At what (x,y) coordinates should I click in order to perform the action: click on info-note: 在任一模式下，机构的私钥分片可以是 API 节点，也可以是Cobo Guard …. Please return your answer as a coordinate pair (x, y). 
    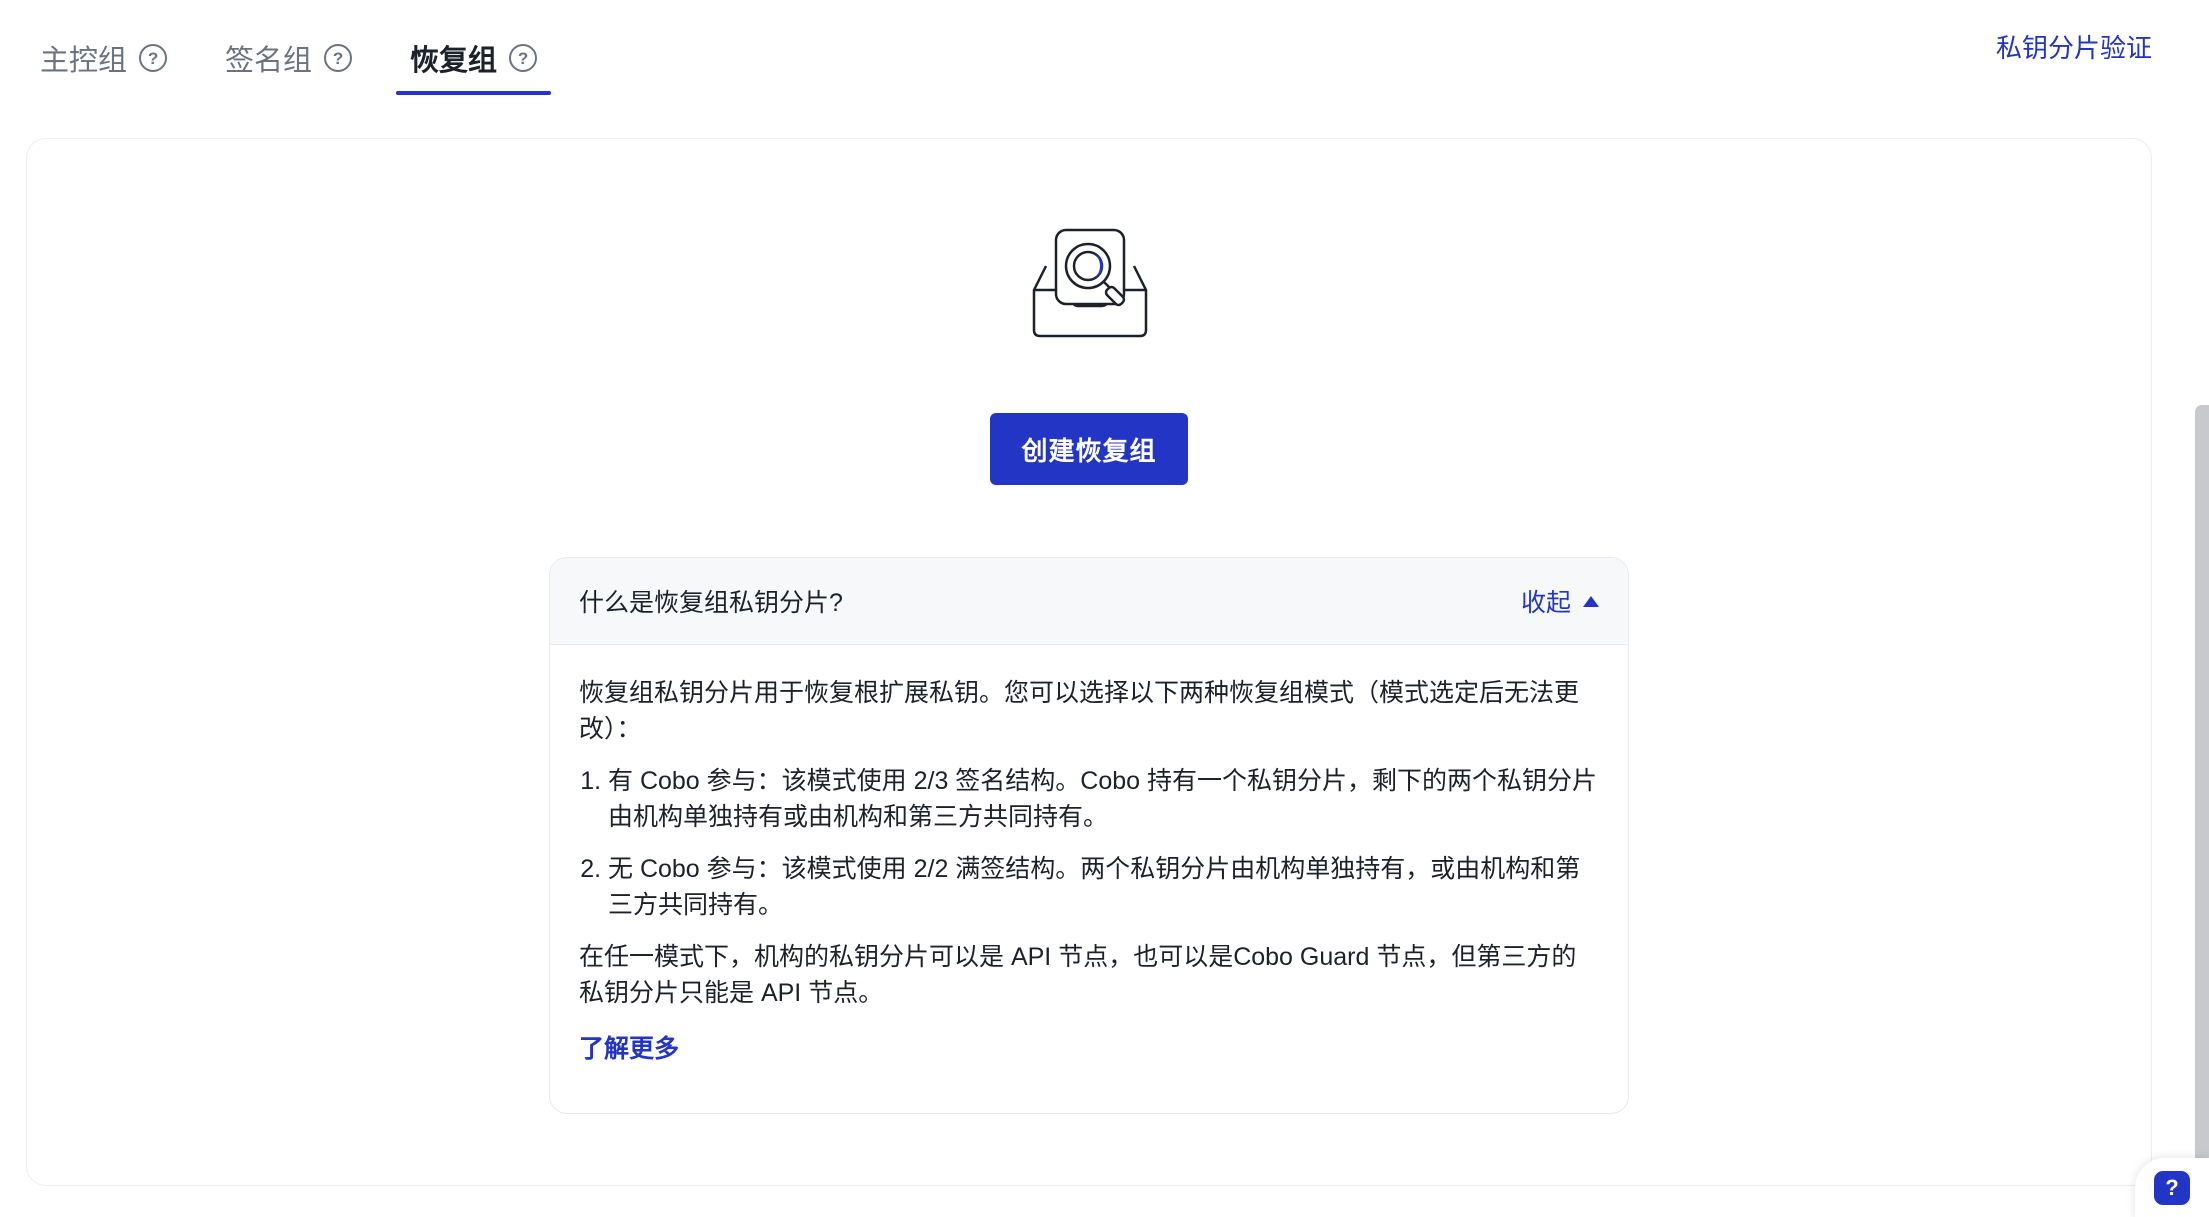
    Looking at the image, I should click on (1078, 975).